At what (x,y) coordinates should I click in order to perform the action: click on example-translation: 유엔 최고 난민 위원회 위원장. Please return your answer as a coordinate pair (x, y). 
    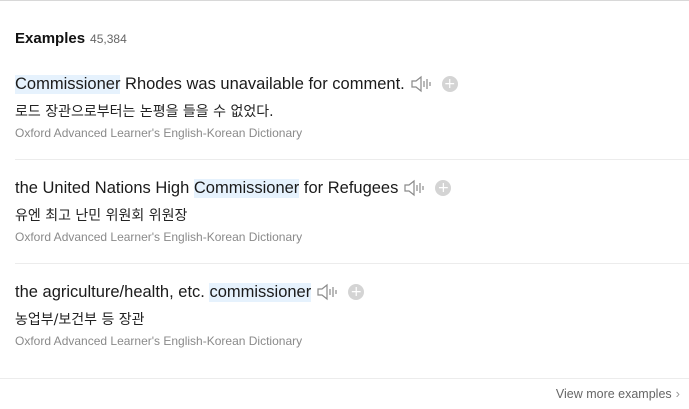
    Looking at the image, I should click on (101, 216).